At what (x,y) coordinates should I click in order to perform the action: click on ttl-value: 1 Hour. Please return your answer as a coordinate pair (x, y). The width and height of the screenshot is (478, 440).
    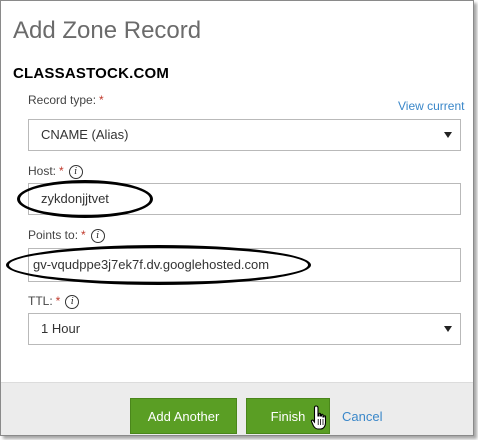
    Looking at the image, I should click on (61, 328).